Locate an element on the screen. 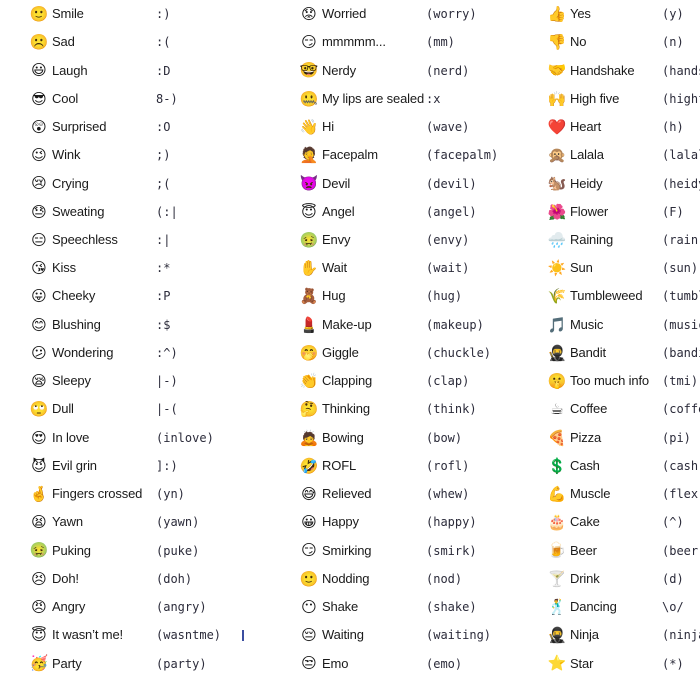 The image size is (700, 693). bowing-person-icon: 🙇 is located at coordinates (309, 438).